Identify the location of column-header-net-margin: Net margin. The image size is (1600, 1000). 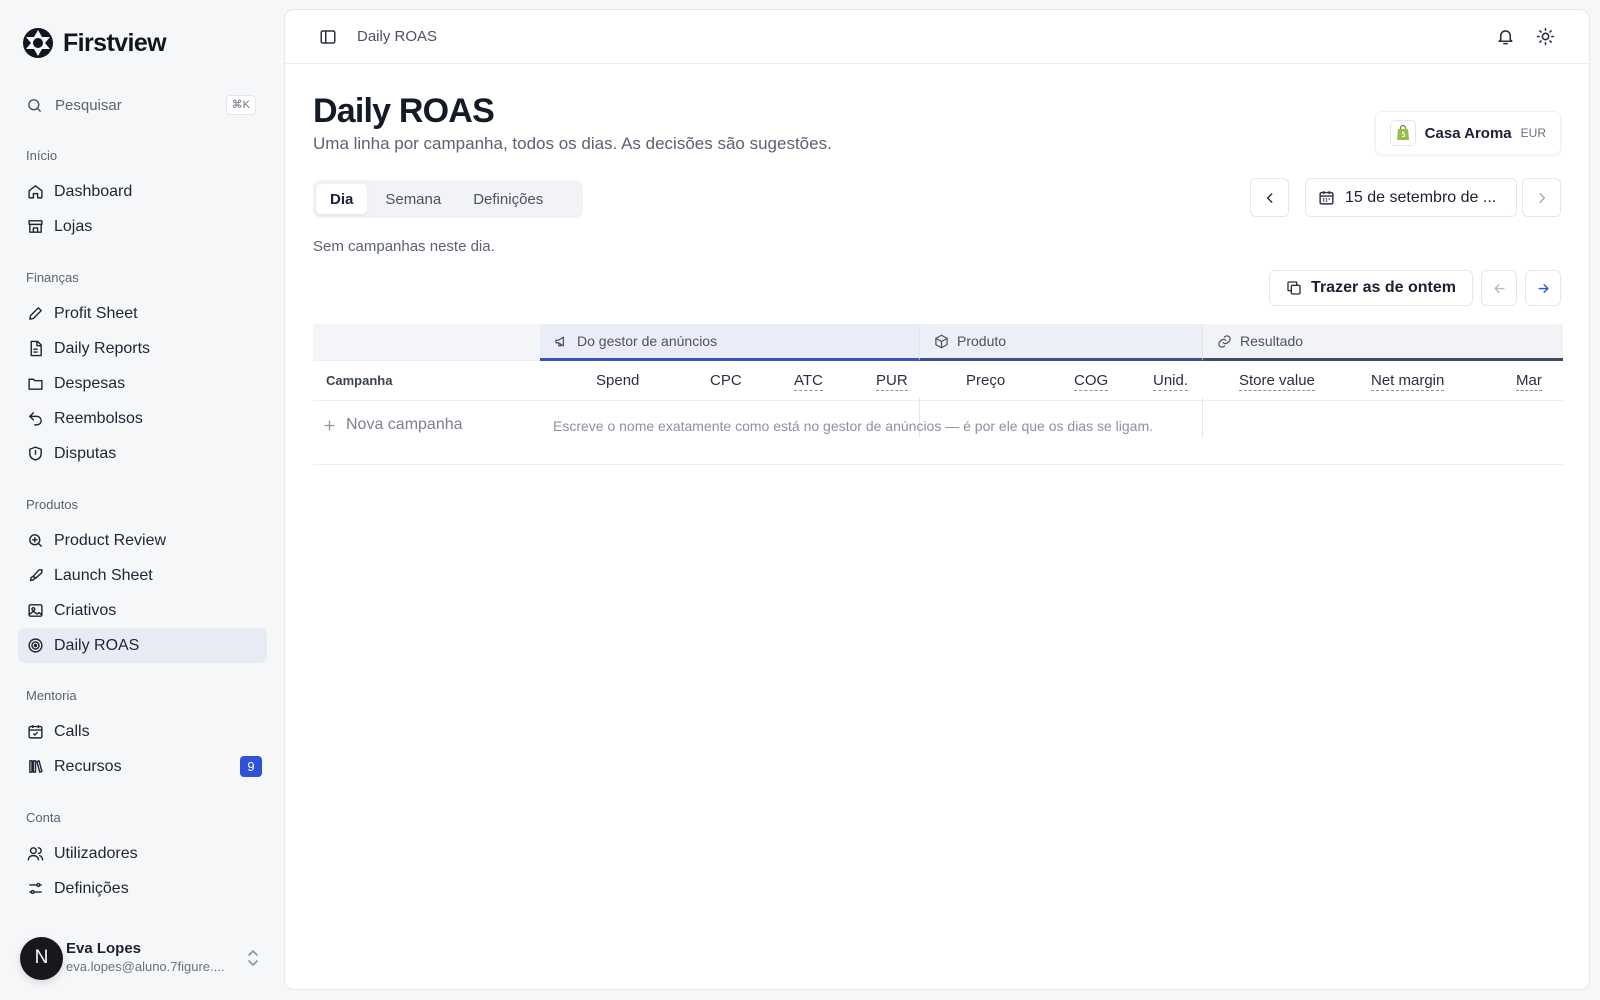
(1408, 381).